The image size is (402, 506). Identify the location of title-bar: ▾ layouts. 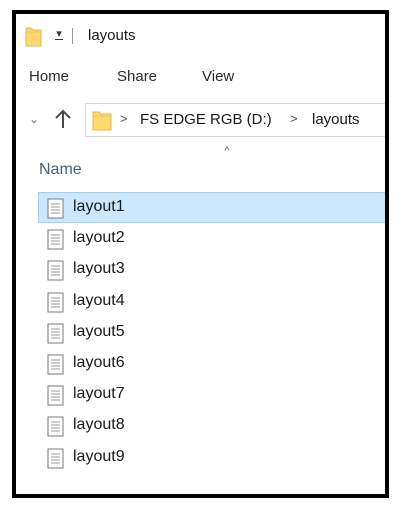
(200, 35).